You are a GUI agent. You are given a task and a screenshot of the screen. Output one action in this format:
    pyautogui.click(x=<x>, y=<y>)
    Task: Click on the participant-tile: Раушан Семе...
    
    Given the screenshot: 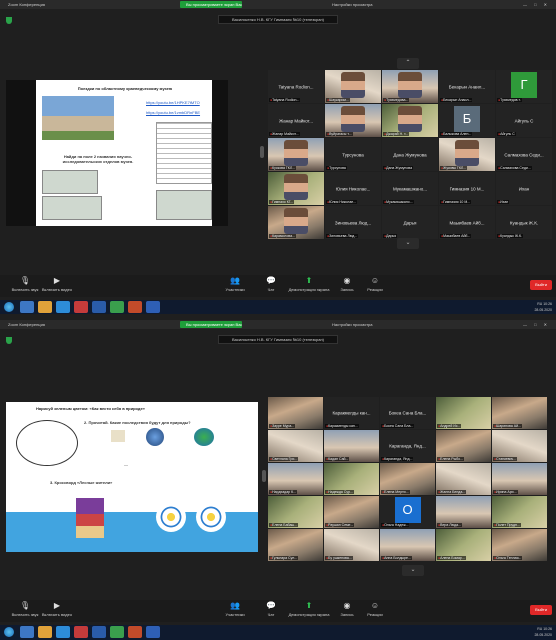 What is the action you would take?
    pyautogui.click(x=351, y=512)
    